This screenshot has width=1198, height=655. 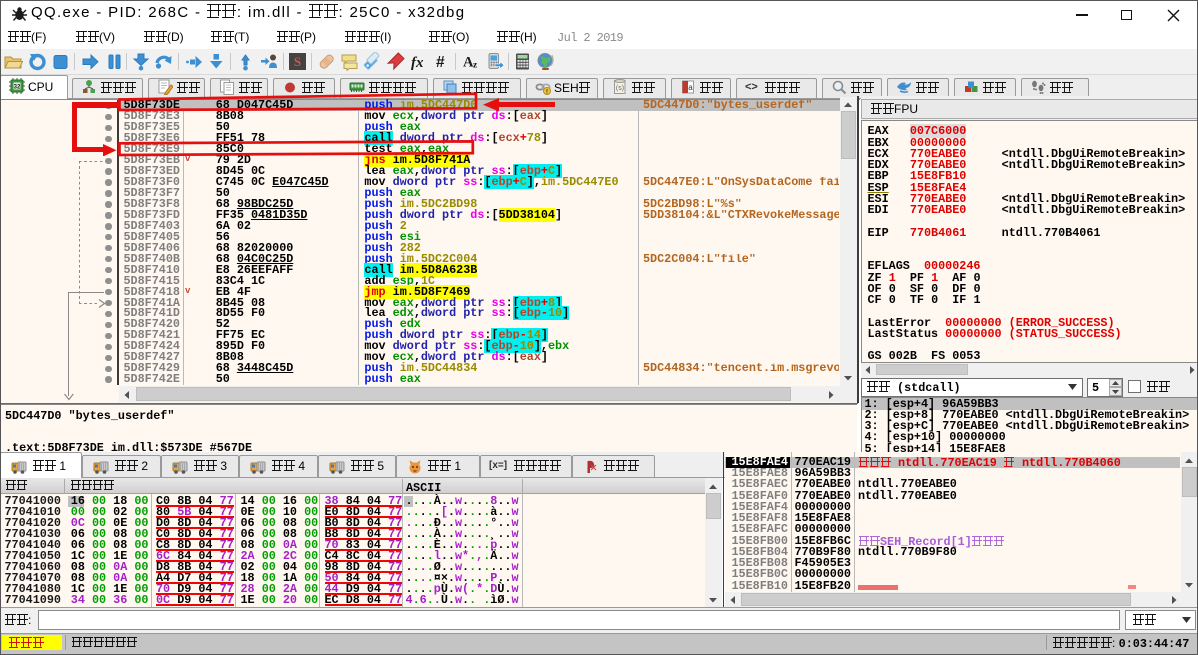 What do you see at coordinates (690, 87) in the screenshot?
I see `svg-text: a` at bounding box center [690, 87].